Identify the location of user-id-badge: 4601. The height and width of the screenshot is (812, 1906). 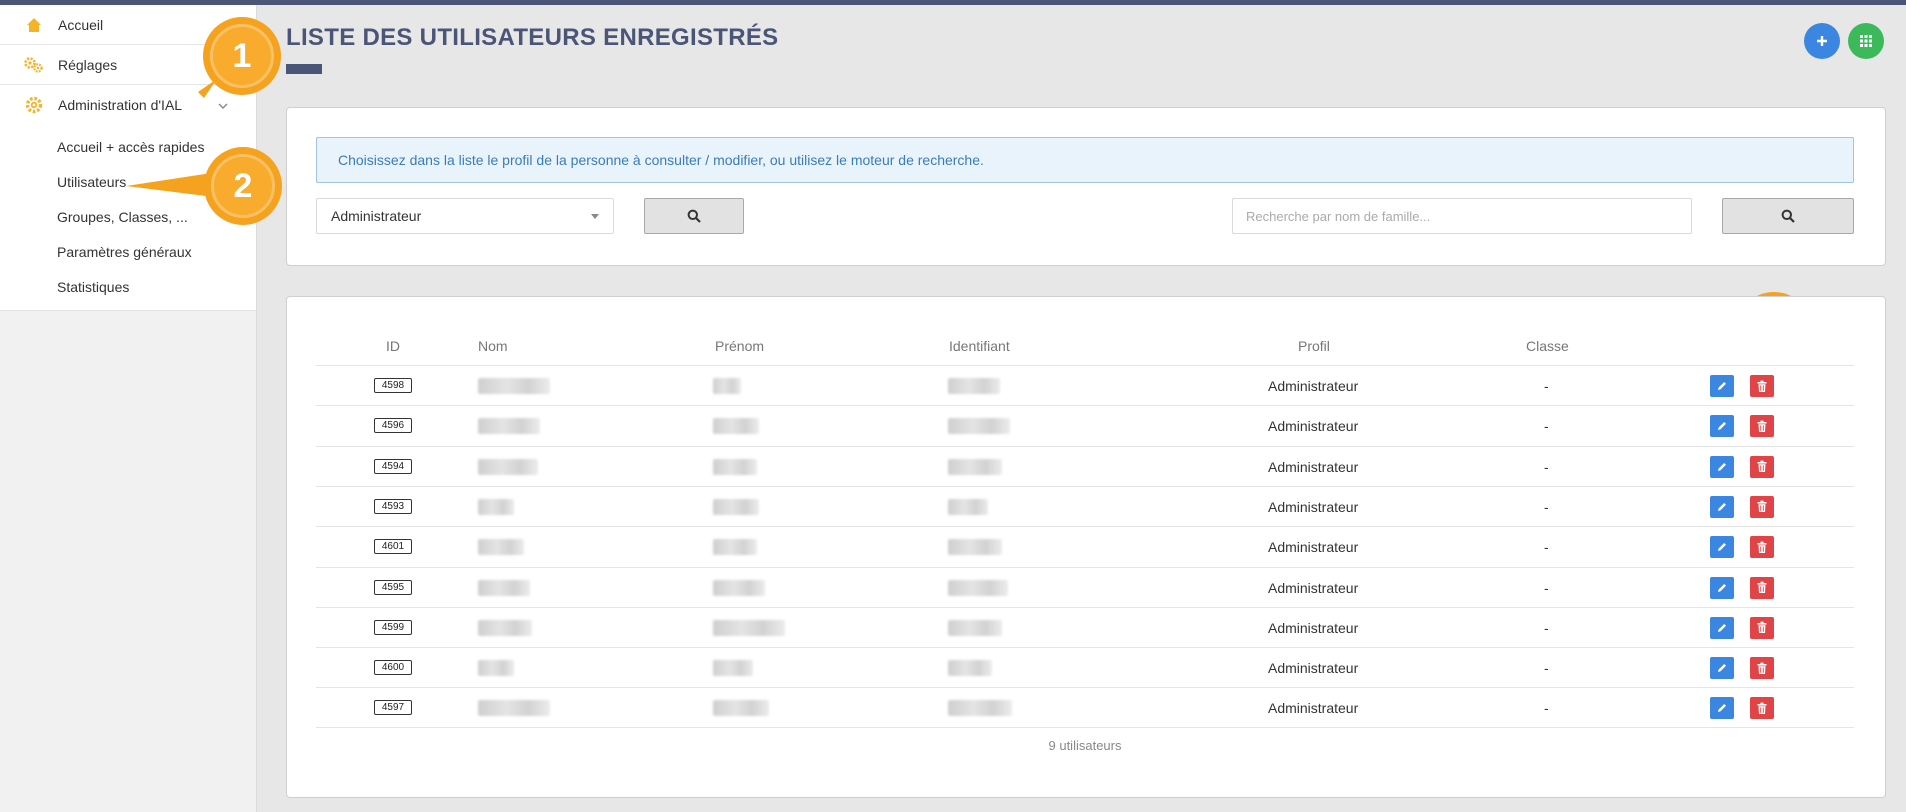
(393, 547).